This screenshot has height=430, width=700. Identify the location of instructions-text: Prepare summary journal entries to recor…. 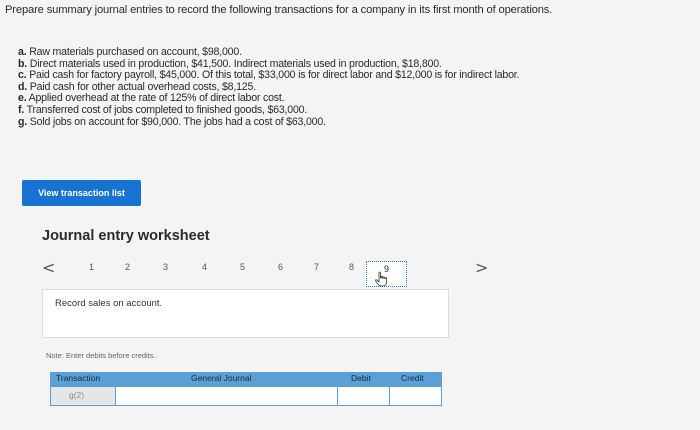
(279, 10).